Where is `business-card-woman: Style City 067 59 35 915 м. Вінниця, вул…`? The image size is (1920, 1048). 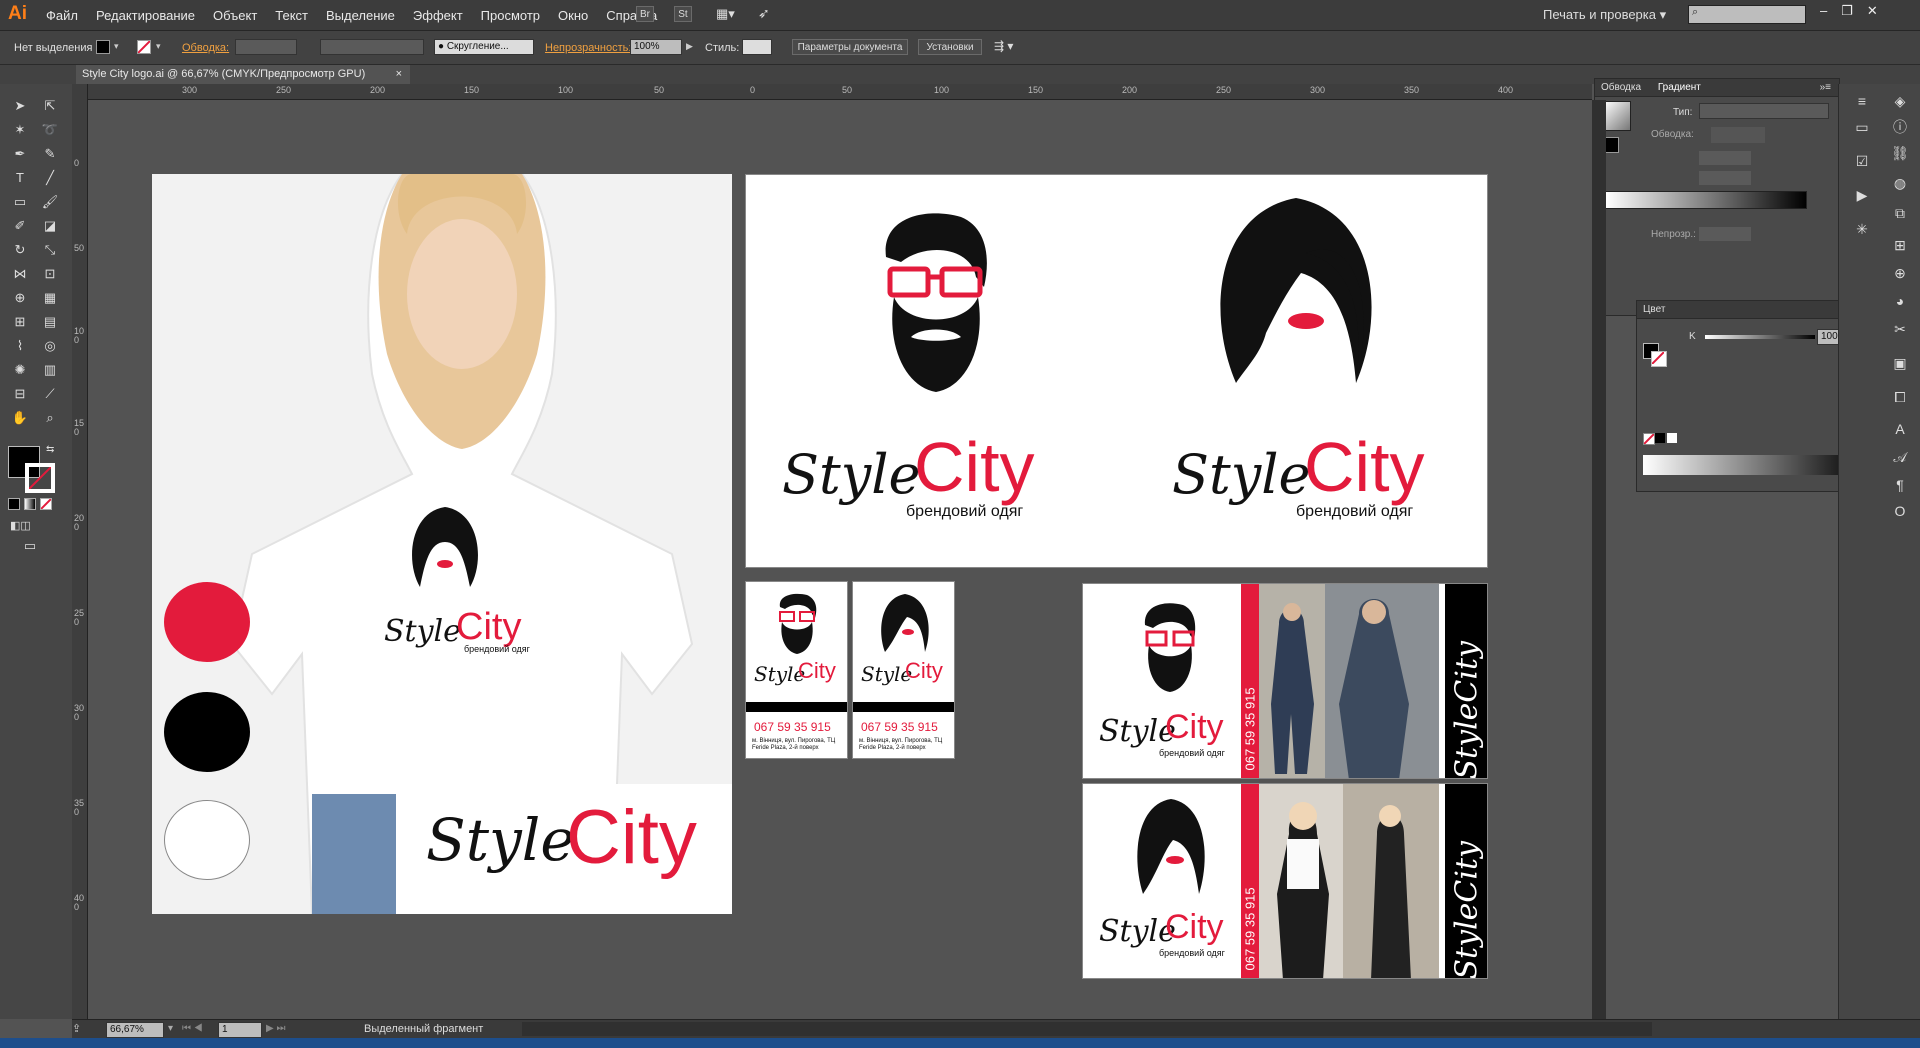
business-card-woman: Style City 067 59 35 915 м. Вінниця, вул… is located at coordinates (903, 670).